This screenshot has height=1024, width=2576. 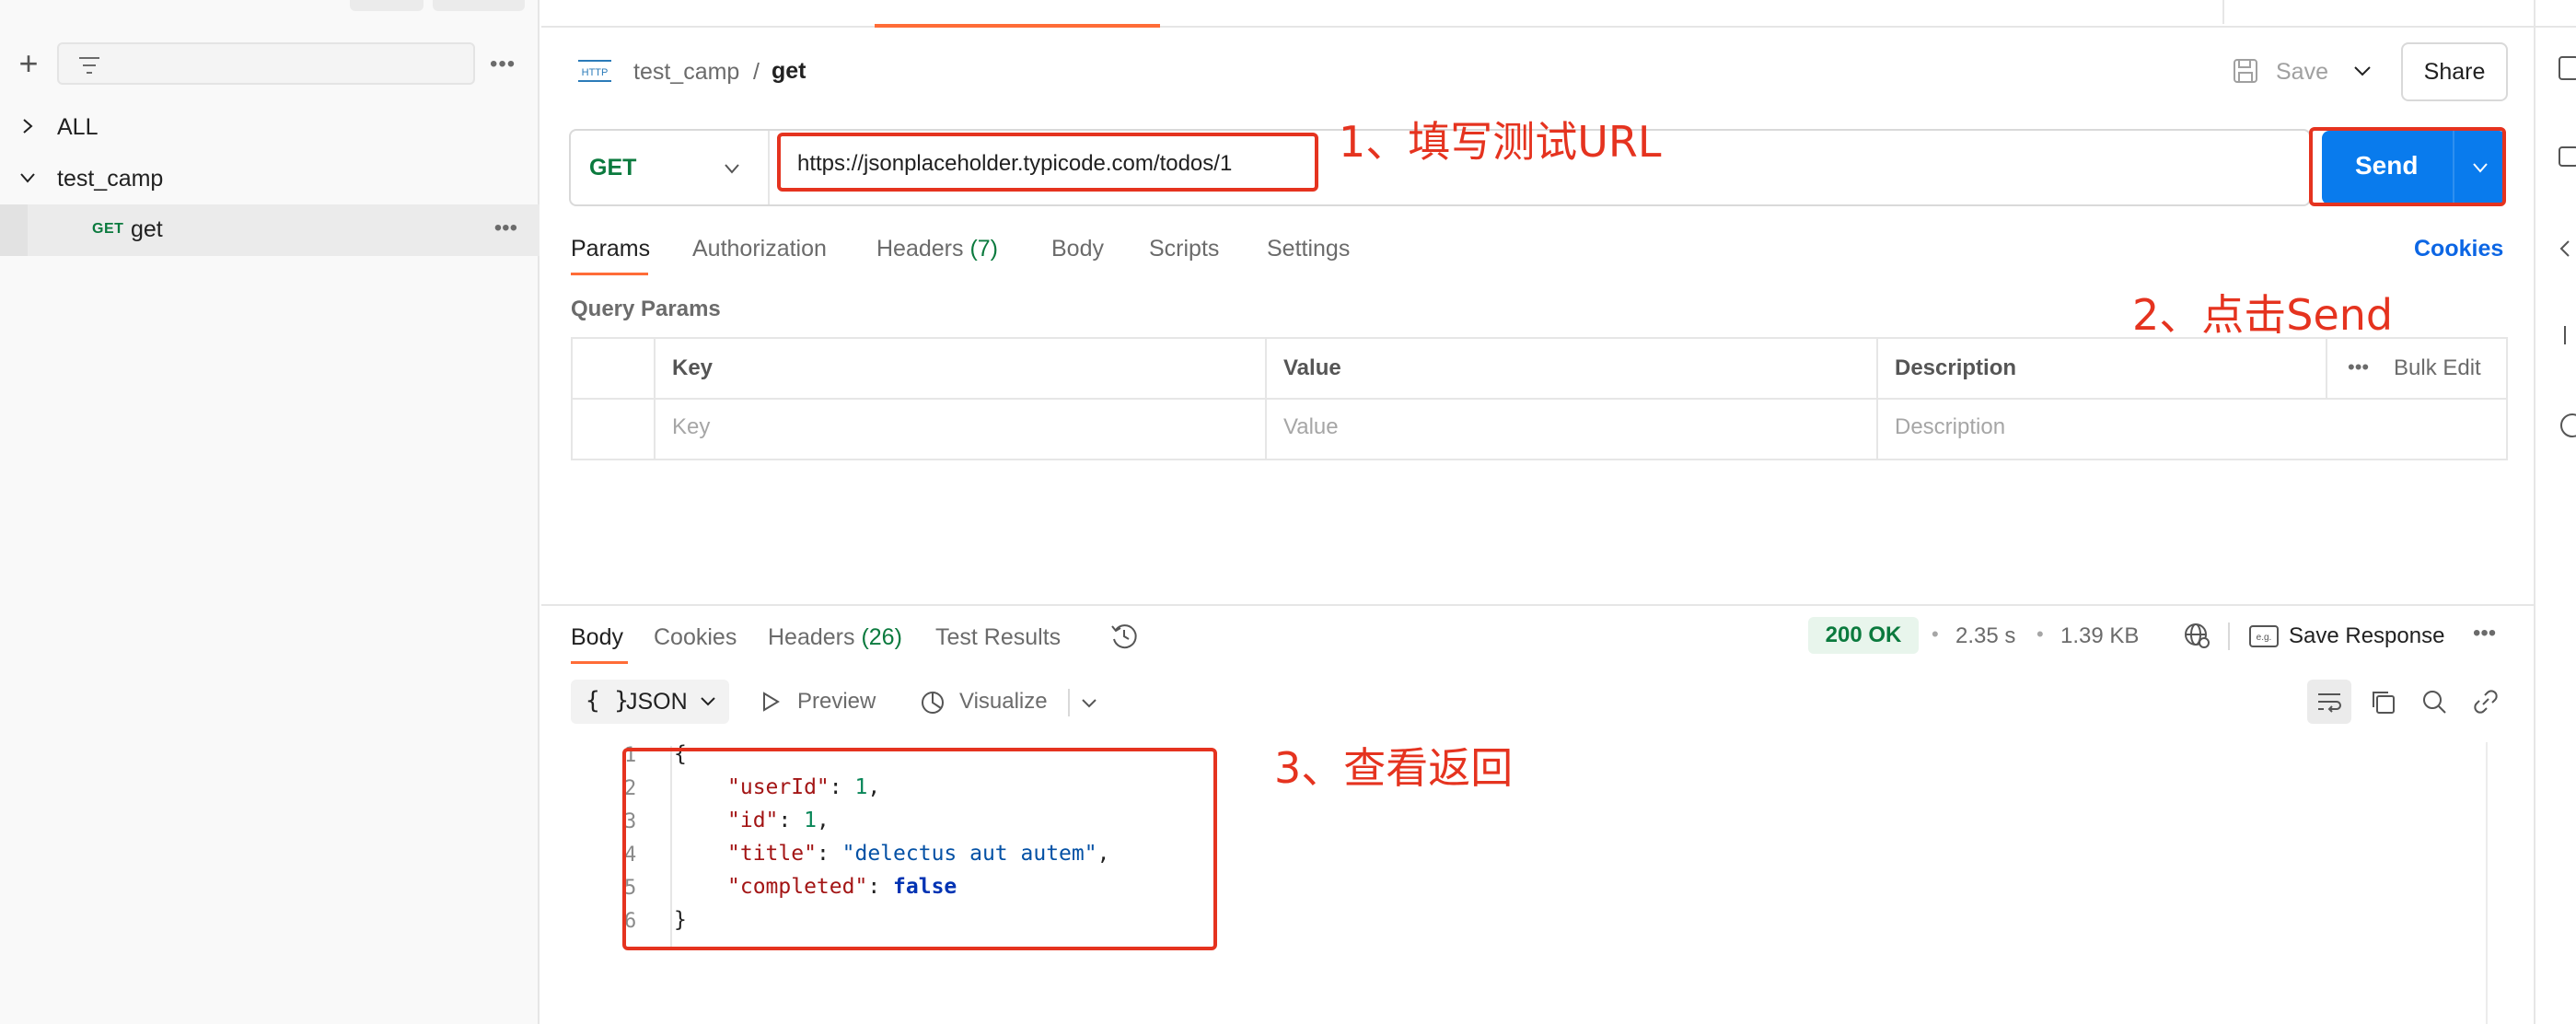 I want to click on chevron-right-icon, so click(x=27, y=126).